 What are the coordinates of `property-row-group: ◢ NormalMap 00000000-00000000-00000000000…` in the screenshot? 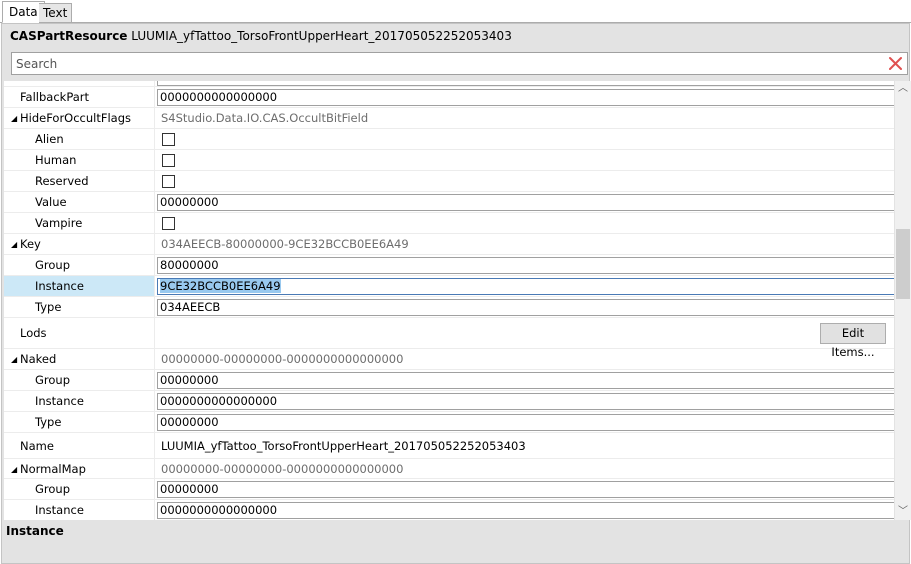 It's located at (449, 469).